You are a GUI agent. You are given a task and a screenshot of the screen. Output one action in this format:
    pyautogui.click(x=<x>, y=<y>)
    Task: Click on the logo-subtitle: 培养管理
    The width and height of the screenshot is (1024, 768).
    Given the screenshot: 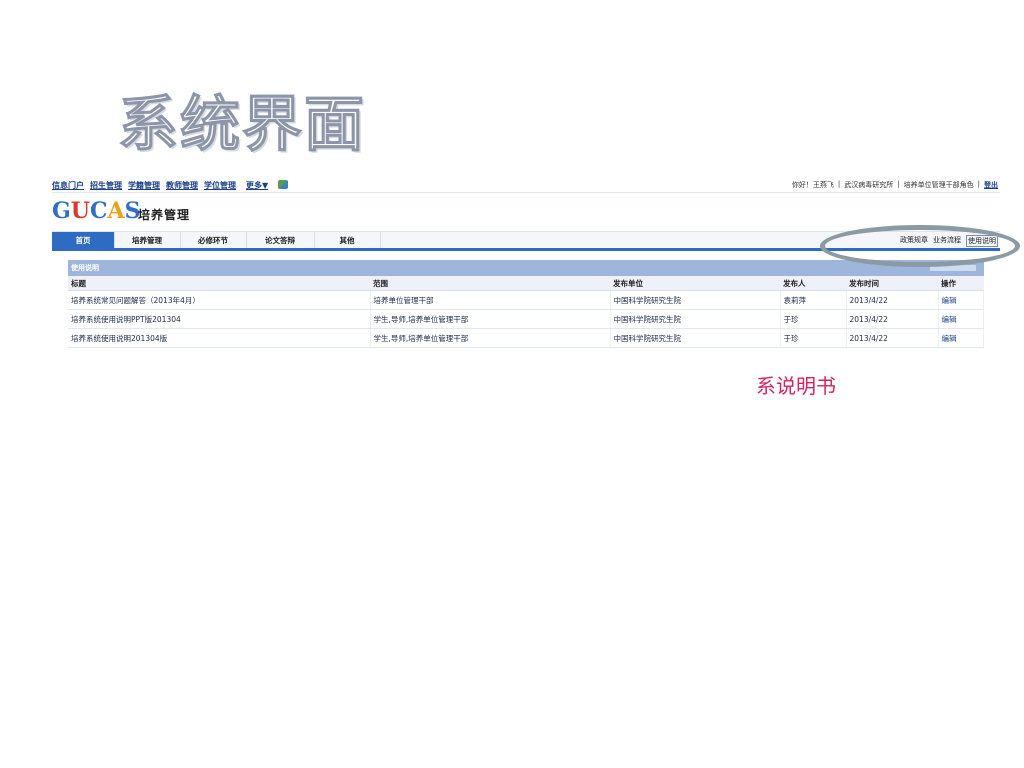 What is the action you would take?
    pyautogui.click(x=164, y=215)
    